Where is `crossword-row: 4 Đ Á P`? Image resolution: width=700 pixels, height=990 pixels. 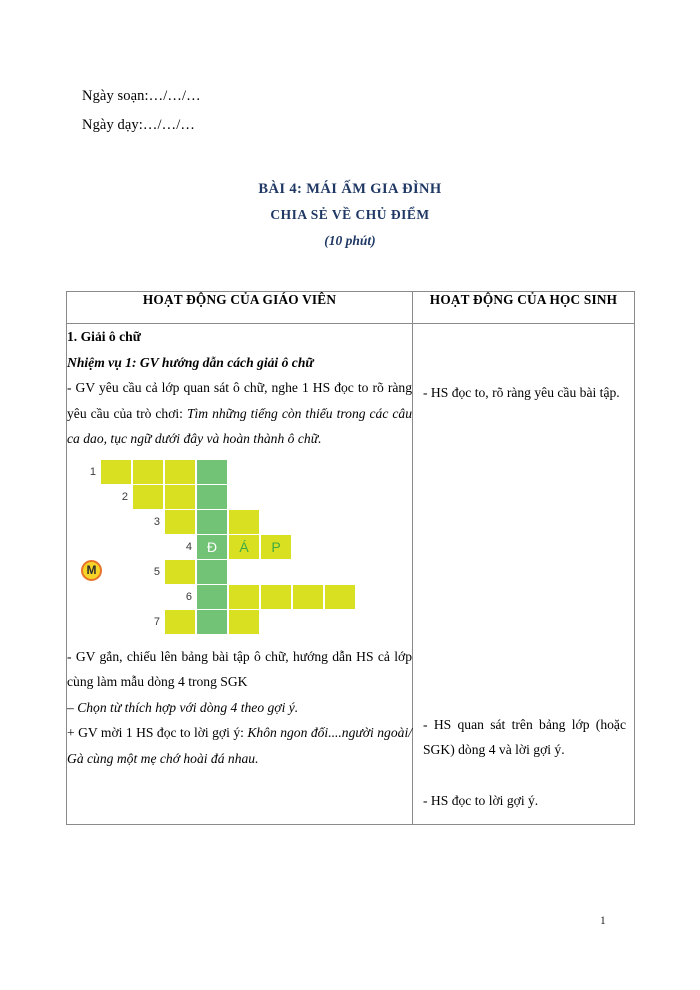
crossword-row: 4 Đ Á P is located at coordinates (234, 546).